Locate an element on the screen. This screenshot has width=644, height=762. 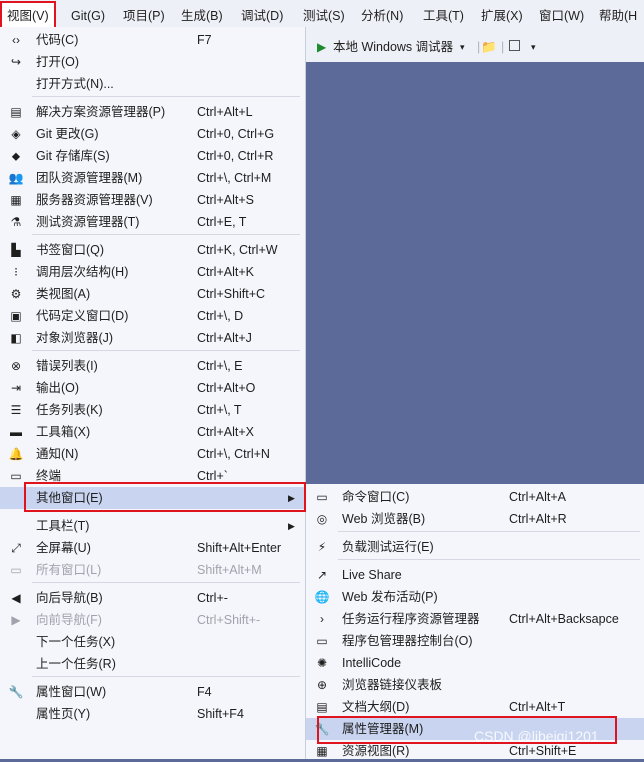
menu-item-label: 通知(N) is located at coordinates (57, 454).